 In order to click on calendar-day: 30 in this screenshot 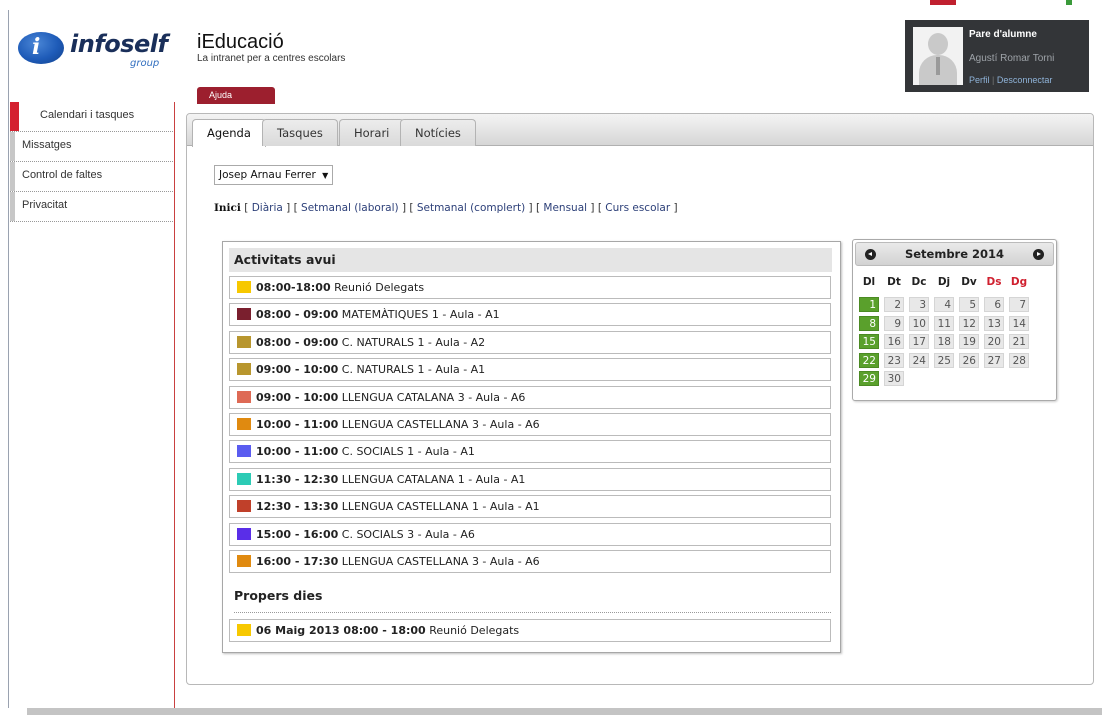, I will do `click(894, 378)`.